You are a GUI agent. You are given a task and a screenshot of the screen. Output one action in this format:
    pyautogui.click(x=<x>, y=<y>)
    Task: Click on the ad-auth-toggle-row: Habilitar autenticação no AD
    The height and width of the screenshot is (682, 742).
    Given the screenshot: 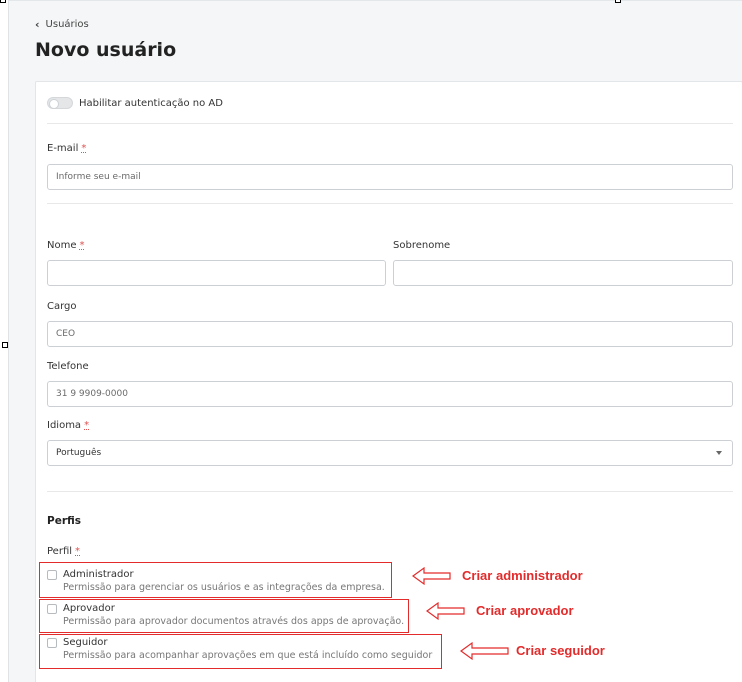 What is the action you would take?
    pyautogui.click(x=135, y=103)
    